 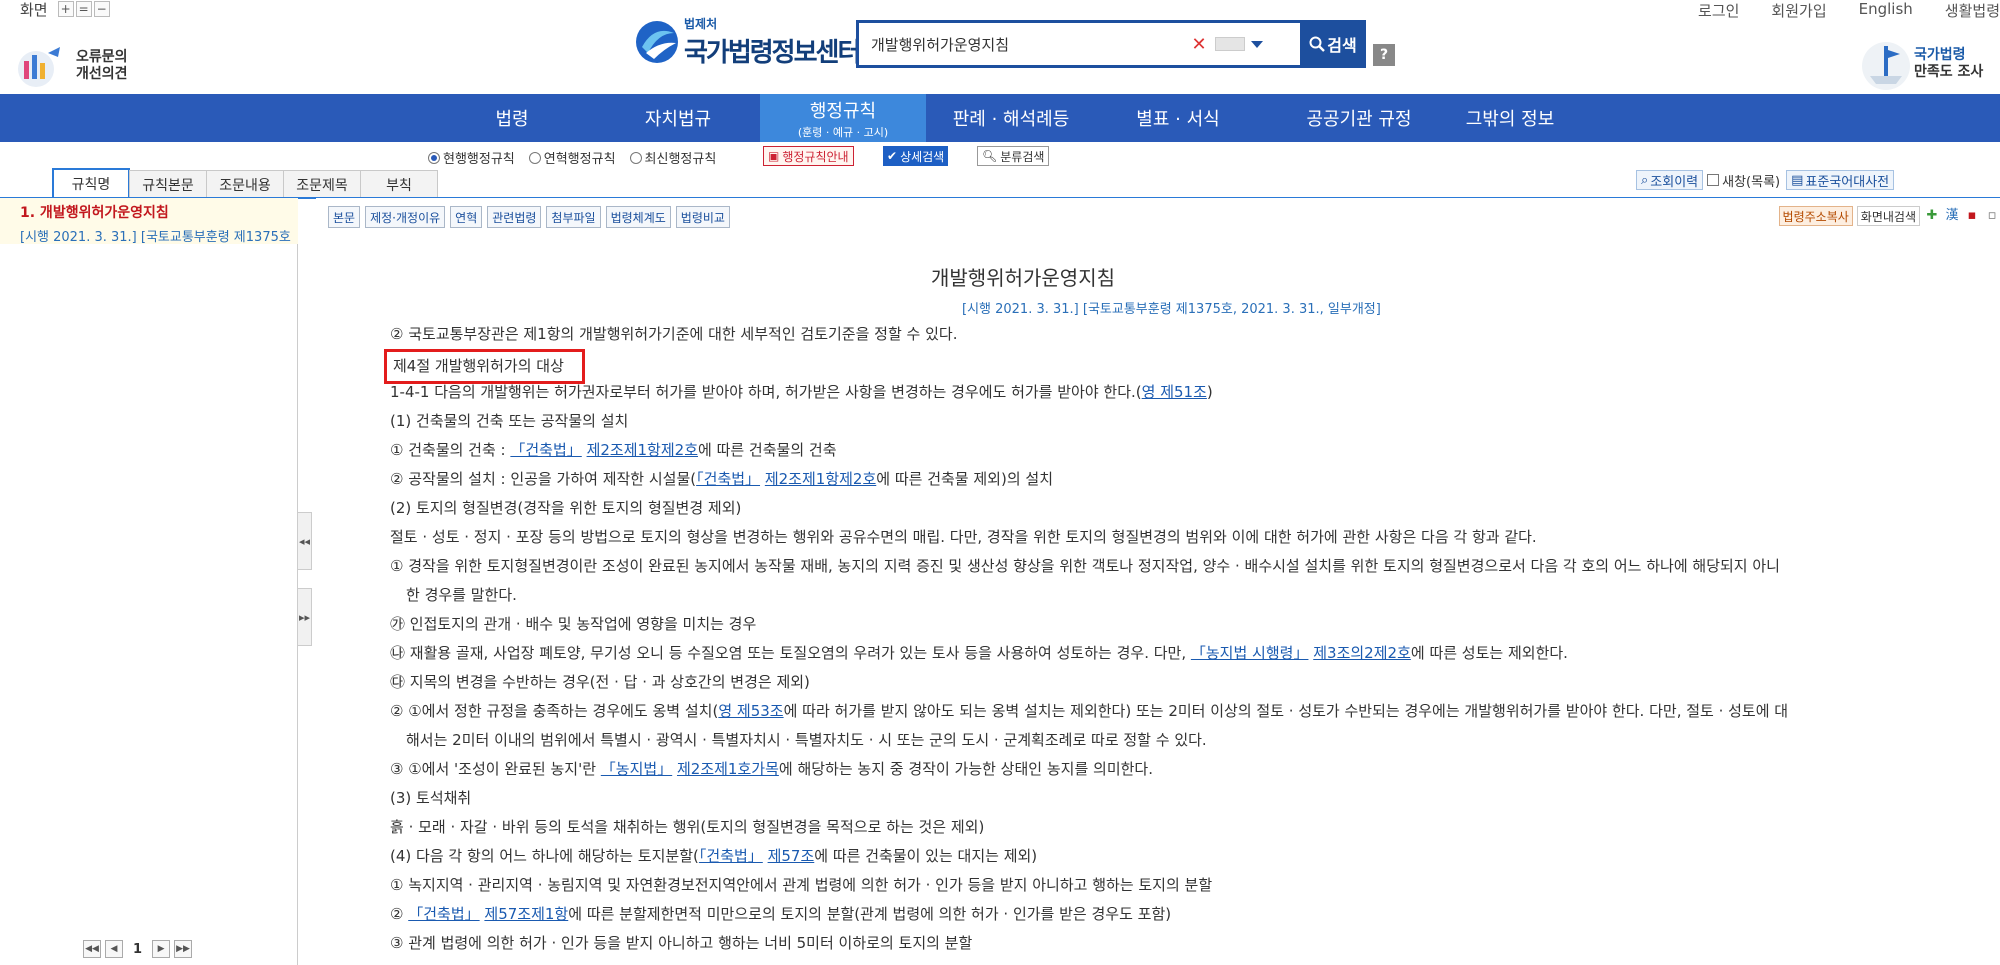 I want to click on text-segment: 에 따른 건축물의 건축, so click(x=767, y=450).